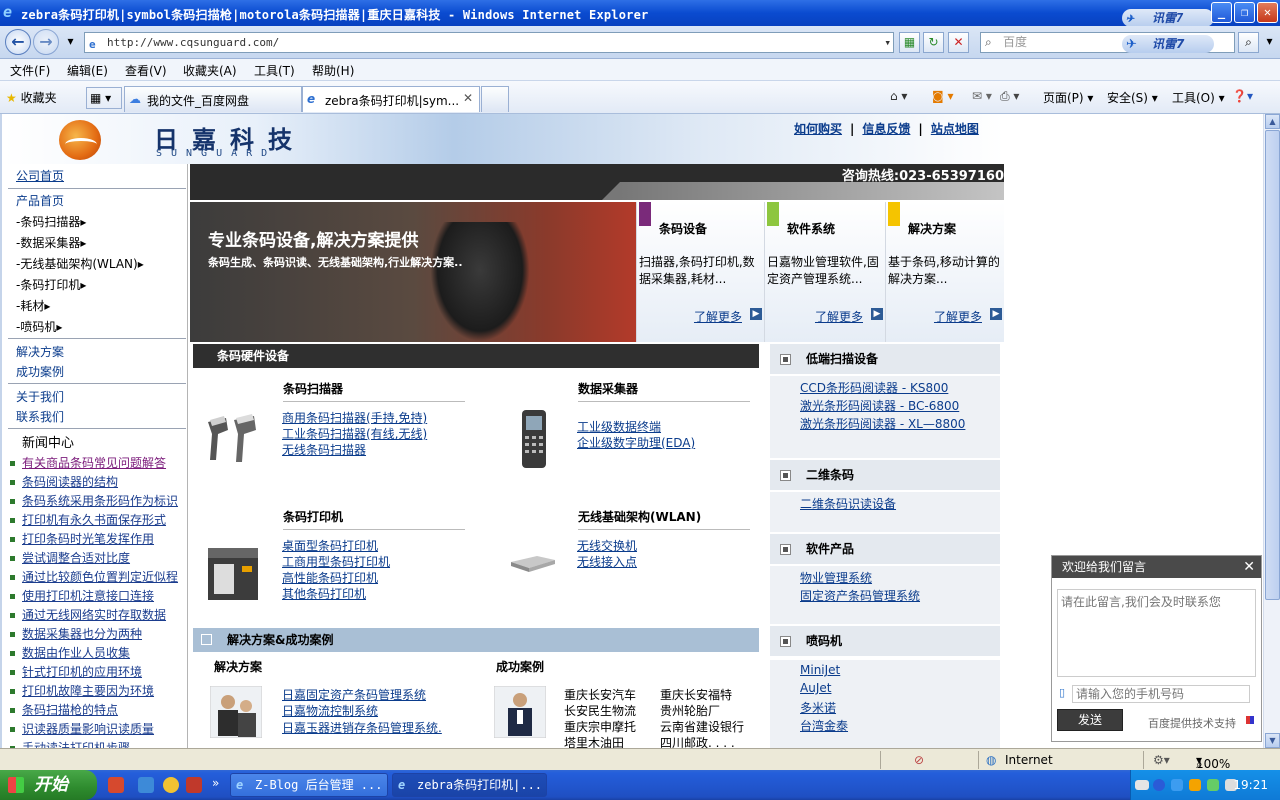 The width and height of the screenshot is (1280, 800). I want to click on news-link: 条码阅读器的结构, so click(70, 482).